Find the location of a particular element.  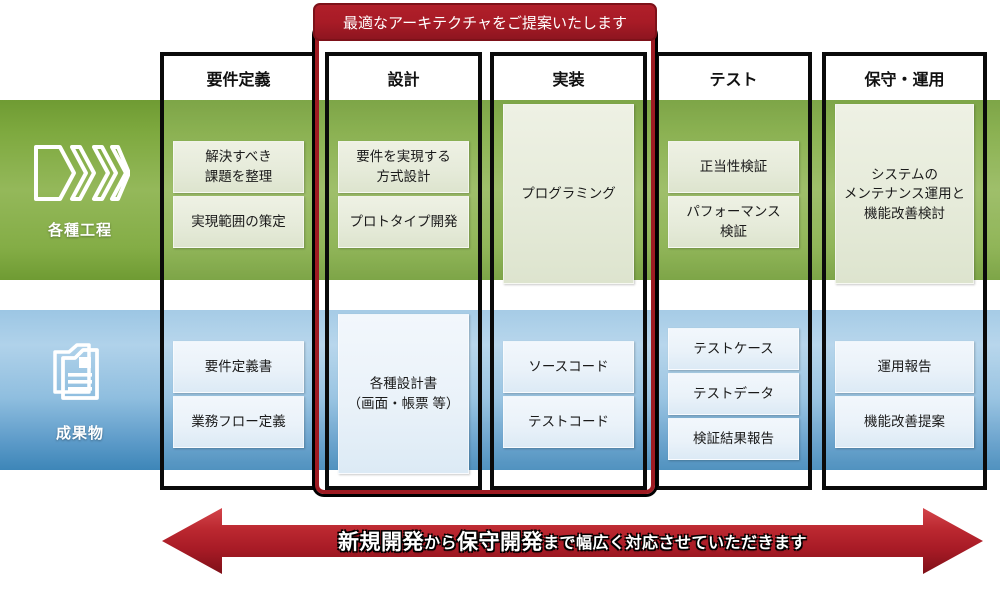

process-card: 実現範囲の策定 is located at coordinates (238, 221).